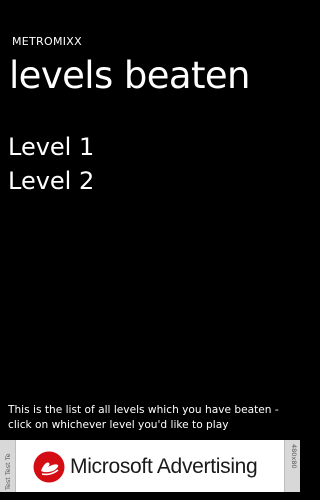 The image size is (320, 500). Describe the element at coordinates (8, 471) in the screenshot. I see `ad-test-label: Test Test Te` at that location.